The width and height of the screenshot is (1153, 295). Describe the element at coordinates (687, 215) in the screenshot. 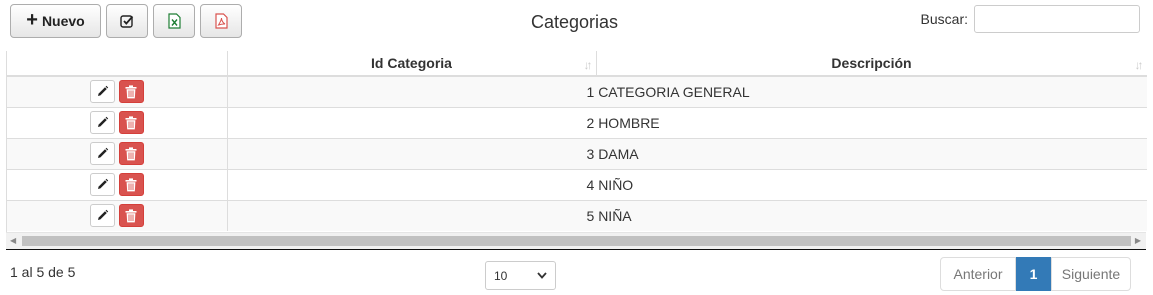

I see `row-data-cell: 5 NIÑA` at that location.